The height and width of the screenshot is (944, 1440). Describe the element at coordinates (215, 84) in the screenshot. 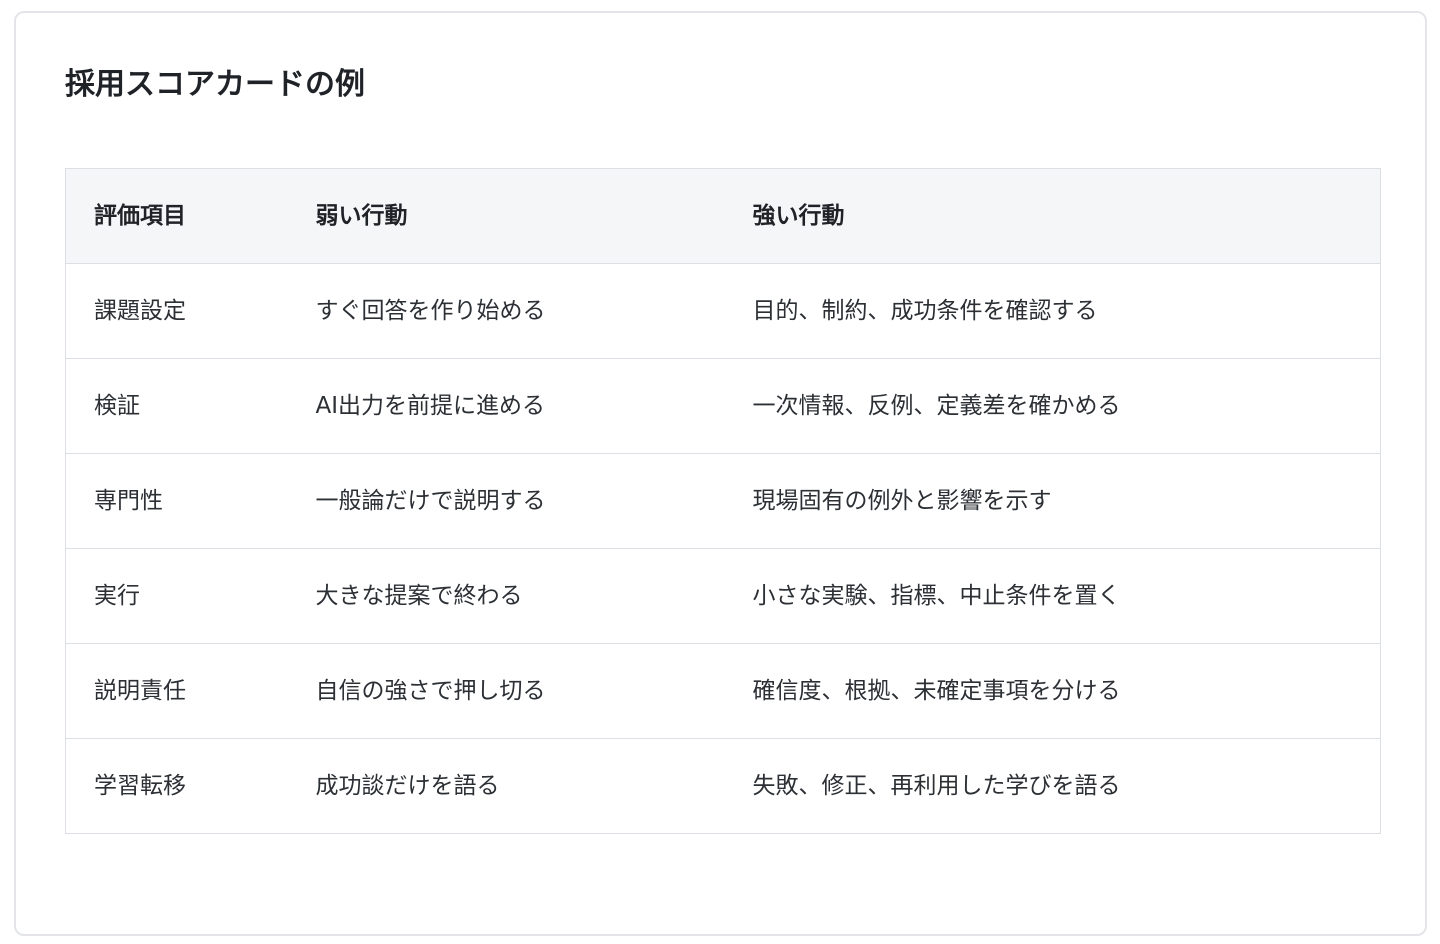

I see `page-title: 採用スコアカードの例` at that location.